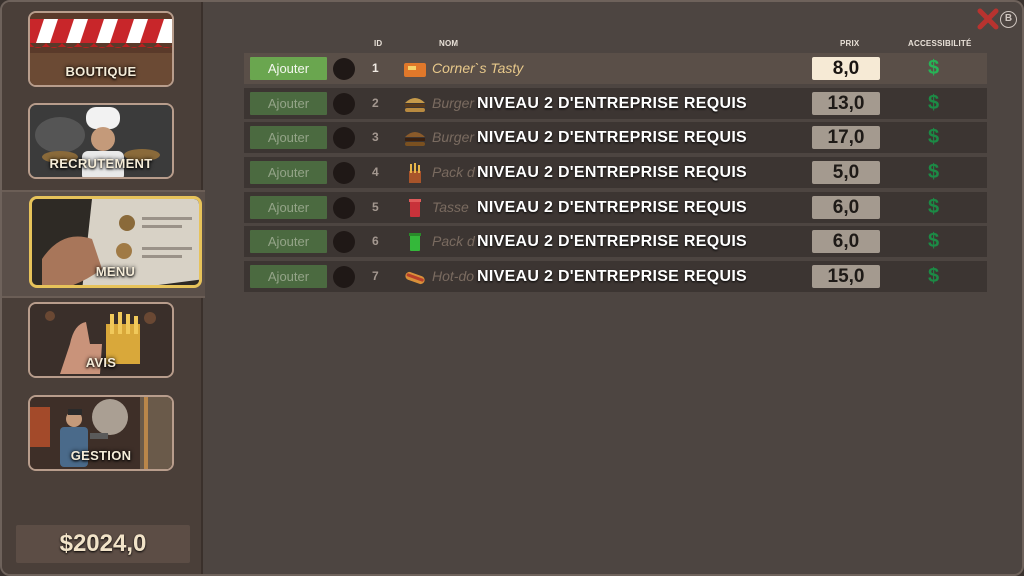 The height and width of the screenshot is (576, 1024). Describe the element at coordinates (846, 137) in the screenshot. I see `price-field: 17,0` at that location.